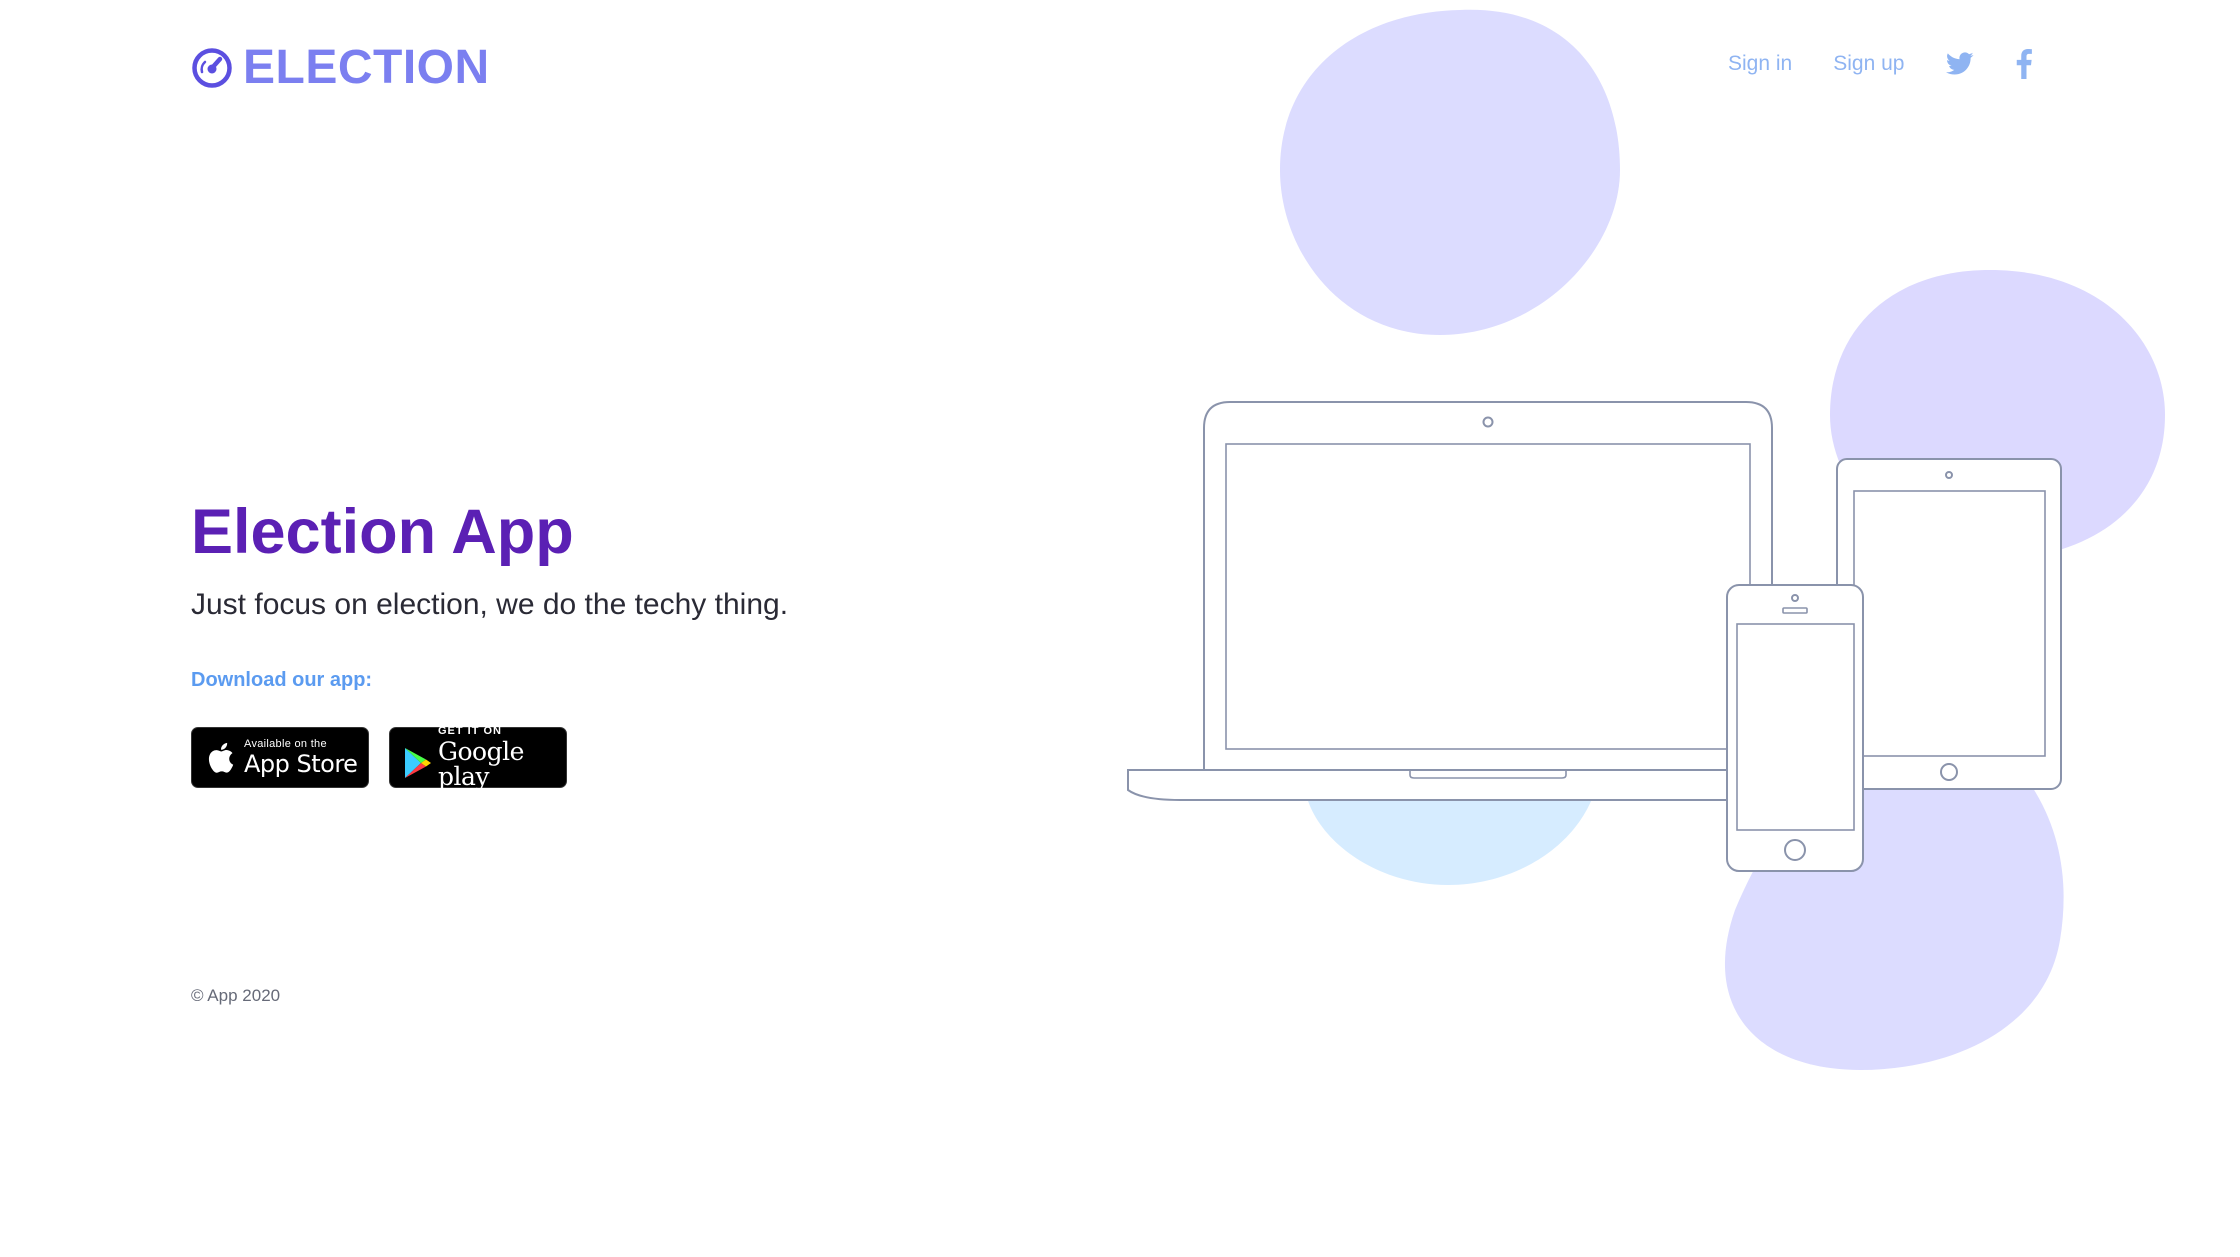 This screenshot has height=1257, width=2240. Describe the element at coordinates (1949, 624) in the screenshot. I see `tablet-icon` at that location.